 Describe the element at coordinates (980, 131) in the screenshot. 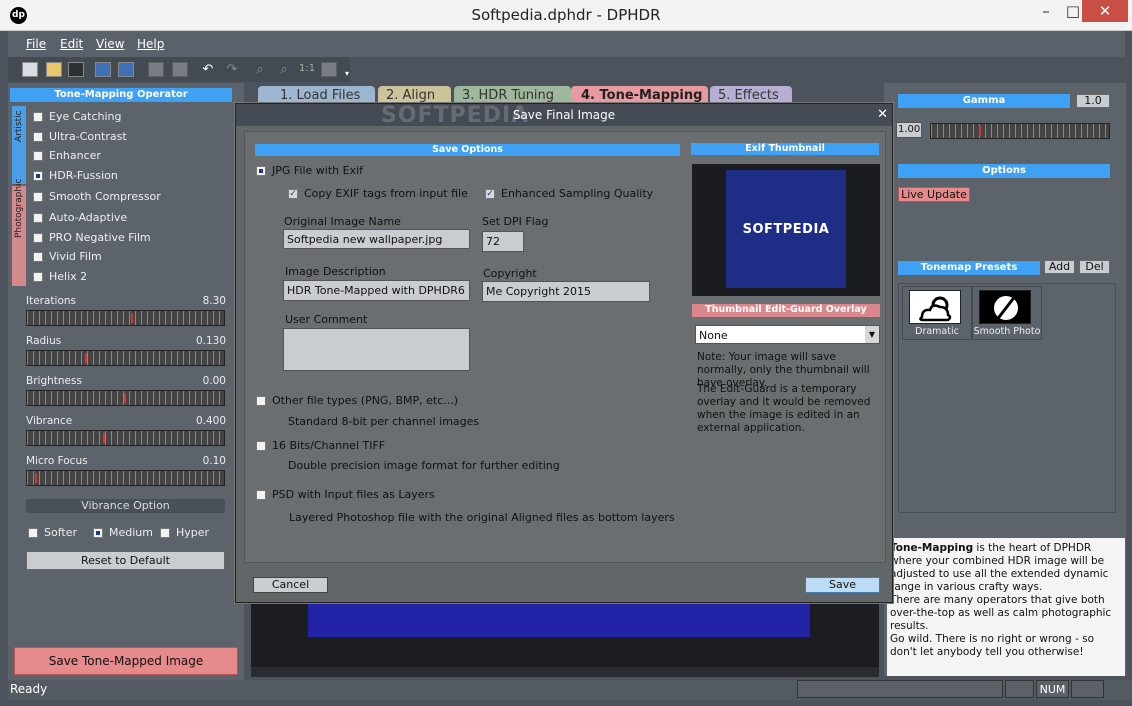

I see `gamma-slider-handle` at that location.